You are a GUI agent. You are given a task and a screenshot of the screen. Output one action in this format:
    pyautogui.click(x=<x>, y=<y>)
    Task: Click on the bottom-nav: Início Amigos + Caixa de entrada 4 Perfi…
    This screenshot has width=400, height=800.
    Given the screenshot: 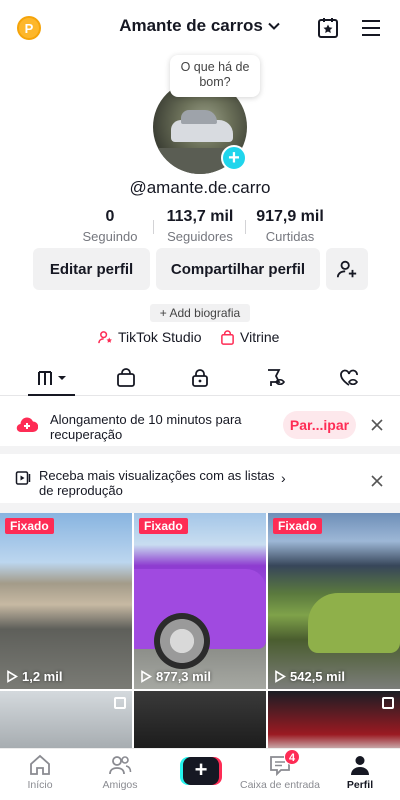 What is the action you would take?
    pyautogui.click(x=200, y=774)
    